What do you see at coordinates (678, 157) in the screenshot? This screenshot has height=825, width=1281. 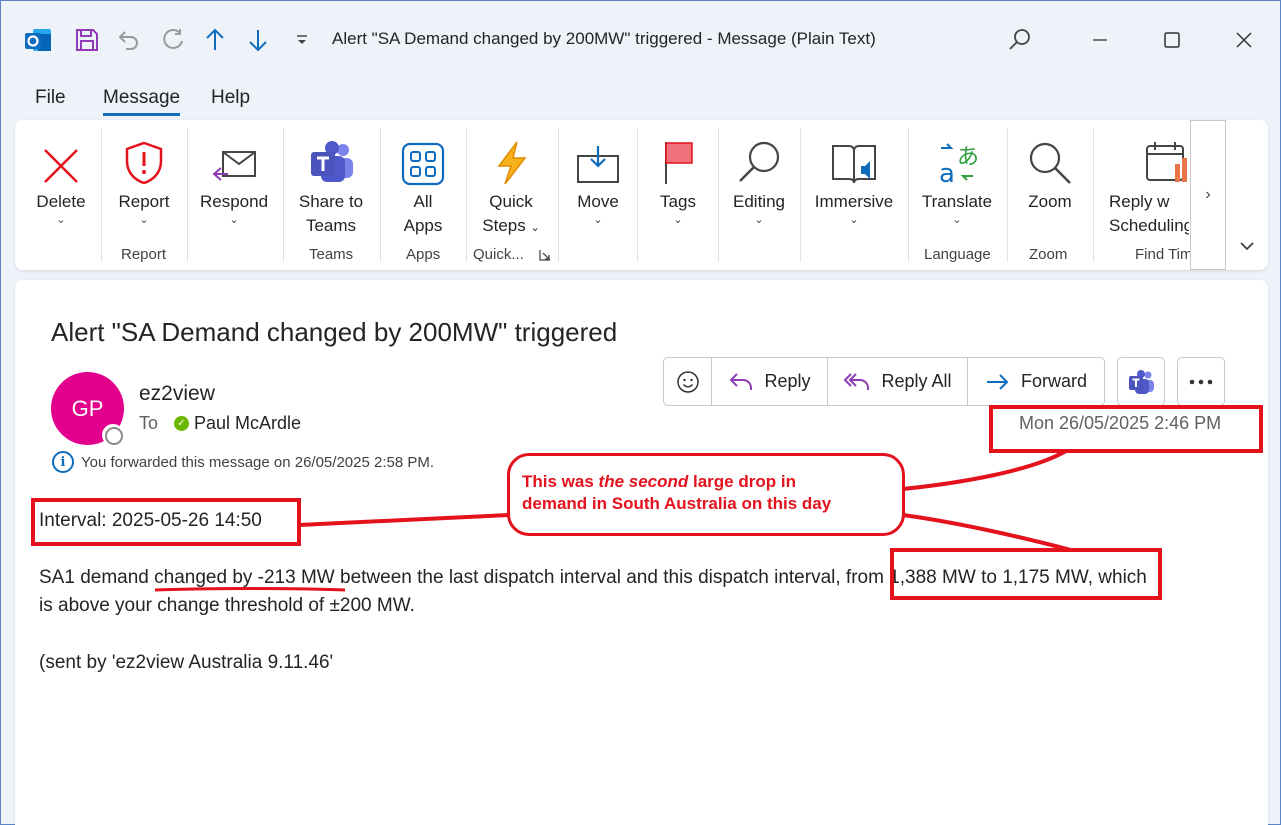 I see `flag-icon` at bounding box center [678, 157].